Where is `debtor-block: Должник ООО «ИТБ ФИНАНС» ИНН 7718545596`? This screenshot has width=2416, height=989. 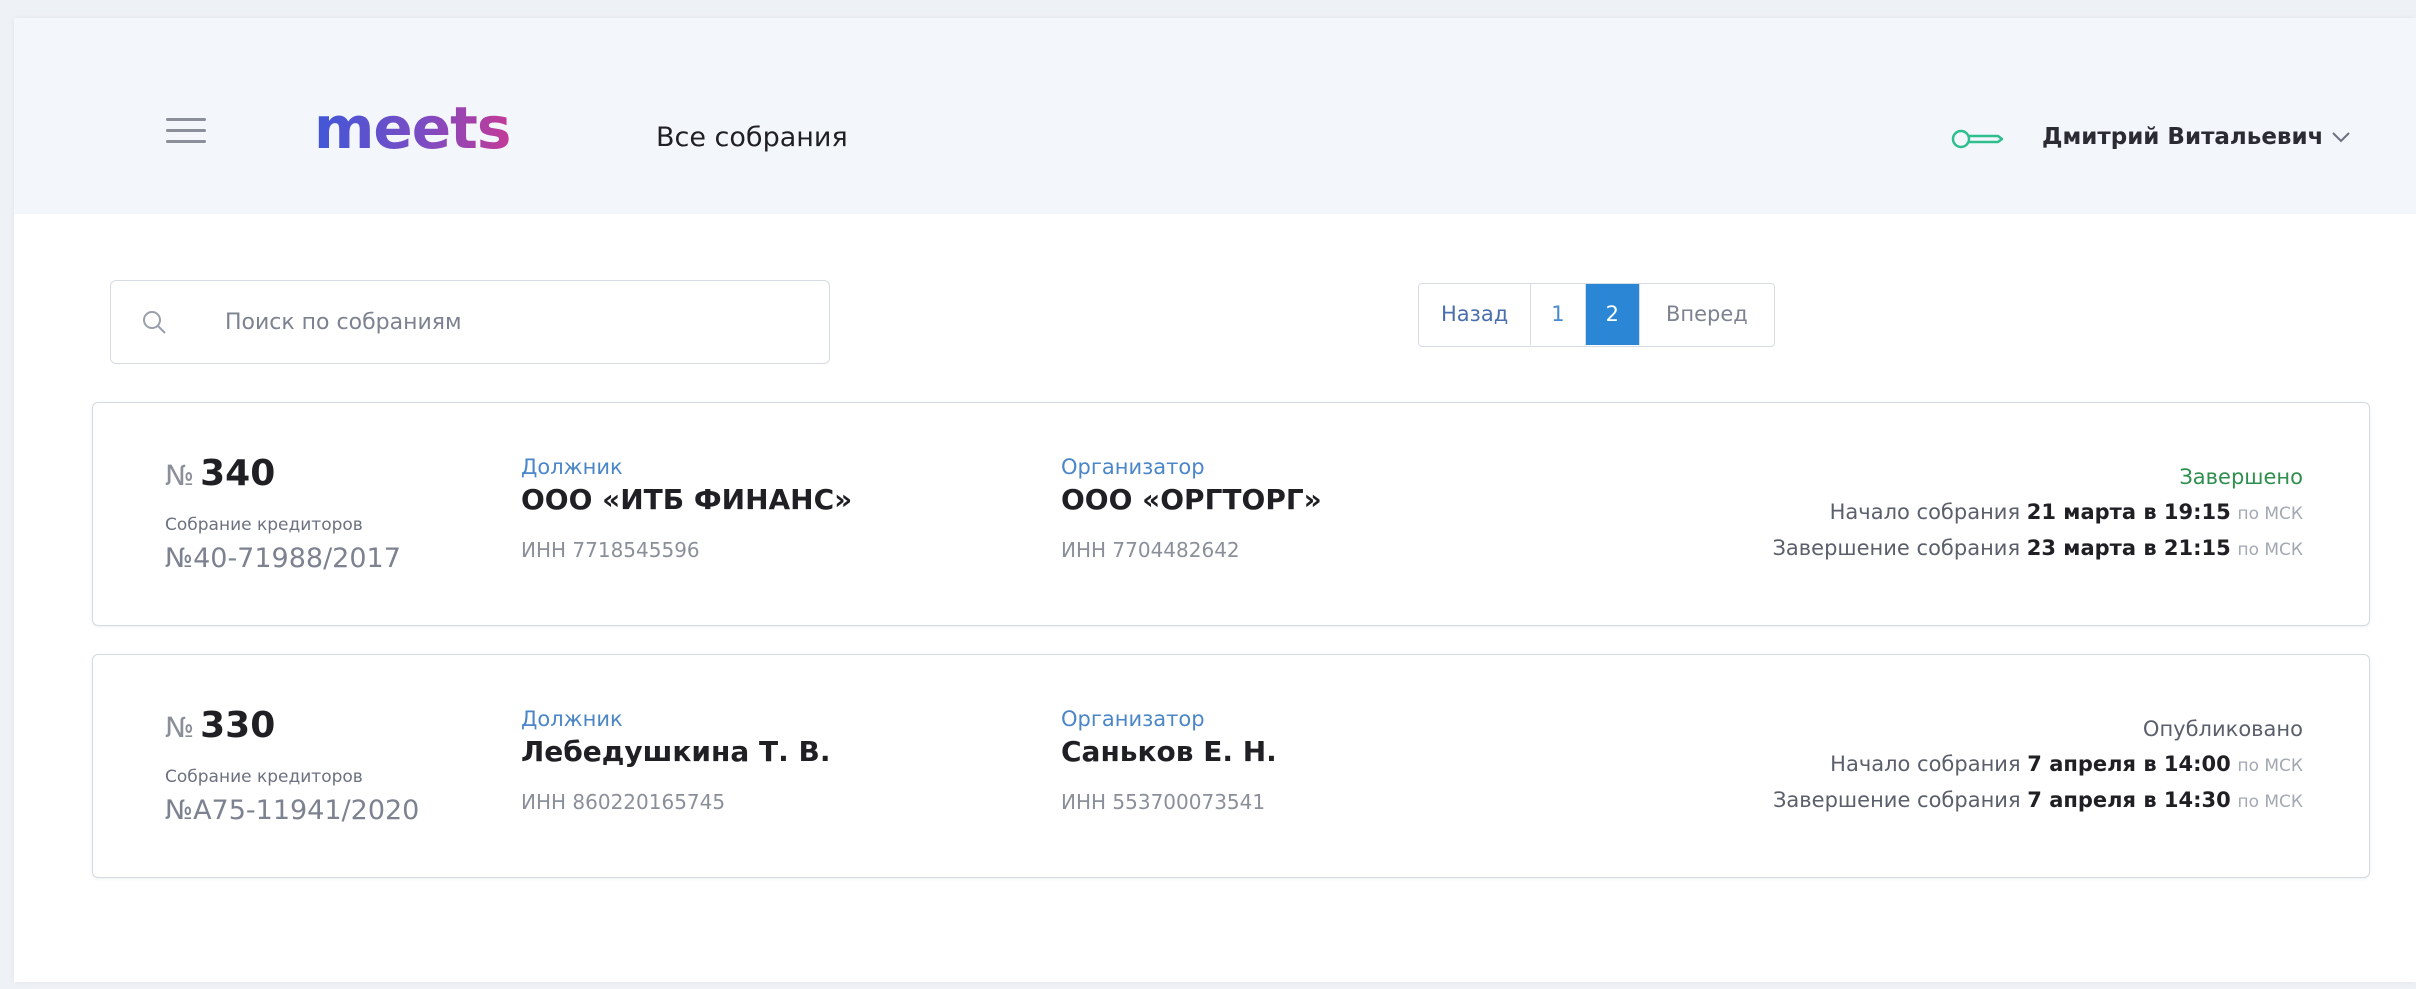 debtor-block: Должник ООО «ИТБ ФИНАНС» ИНН 7718545596 is located at coordinates (686, 508).